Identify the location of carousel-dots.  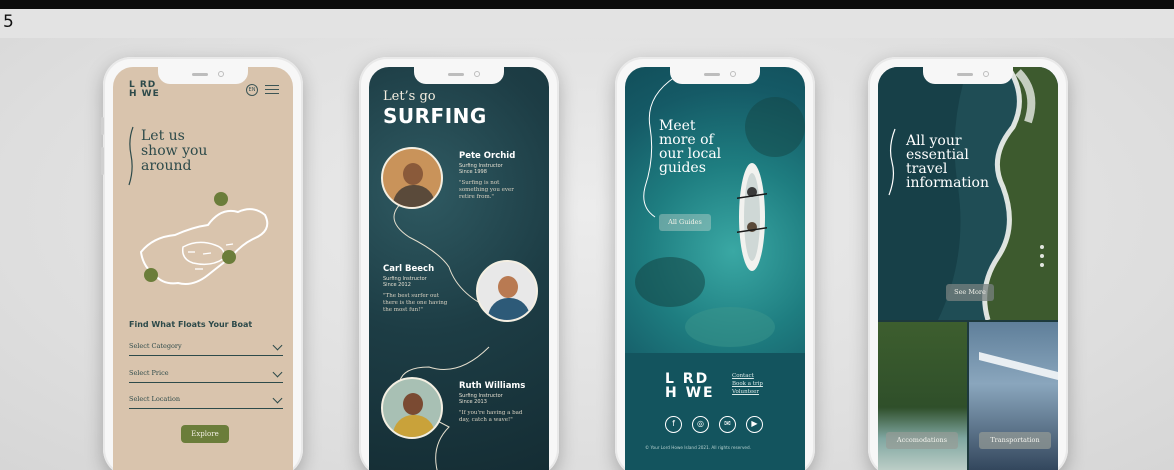
(1042, 258).